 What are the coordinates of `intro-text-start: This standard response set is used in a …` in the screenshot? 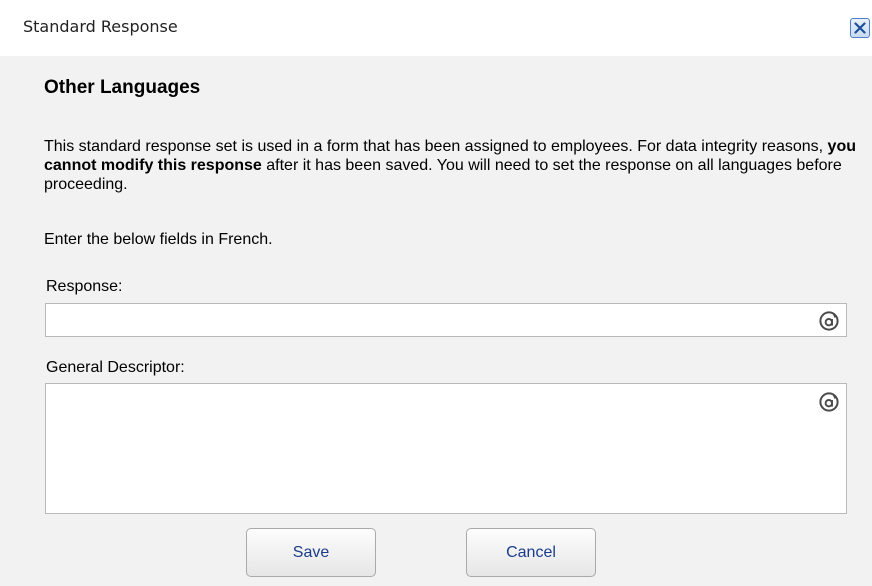 It's located at (436, 146).